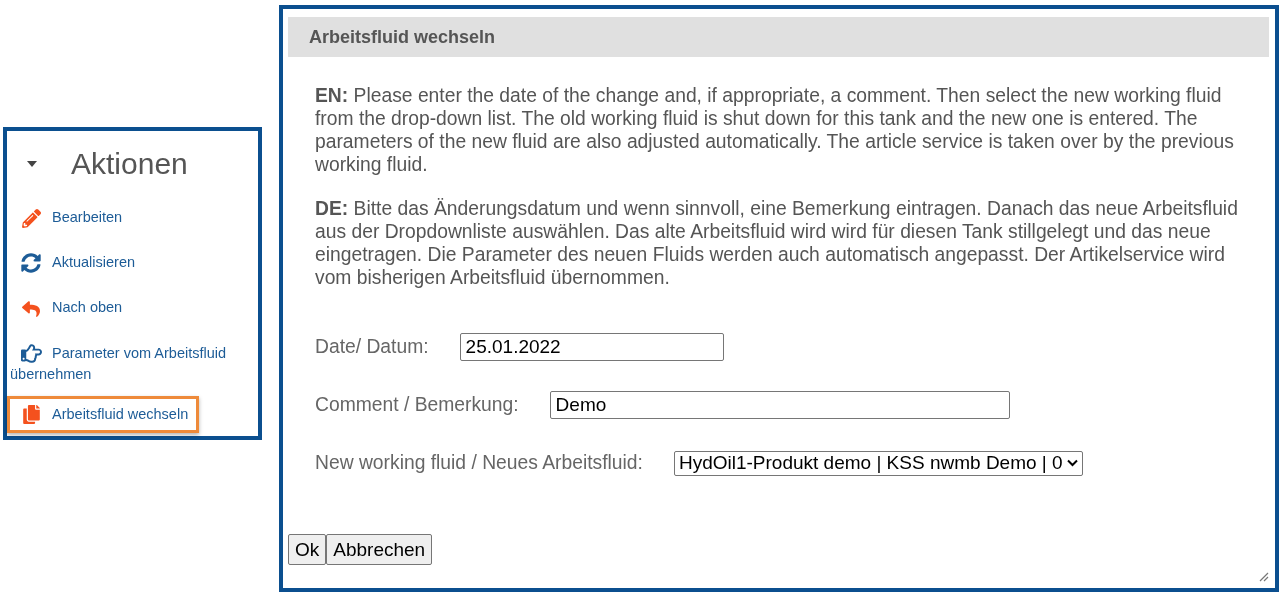 This screenshot has width=1282, height=595. Describe the element at coordinates (103, 414) in the screenshot. I see `action-link: Arbeitsfluid wechseln` at that location.